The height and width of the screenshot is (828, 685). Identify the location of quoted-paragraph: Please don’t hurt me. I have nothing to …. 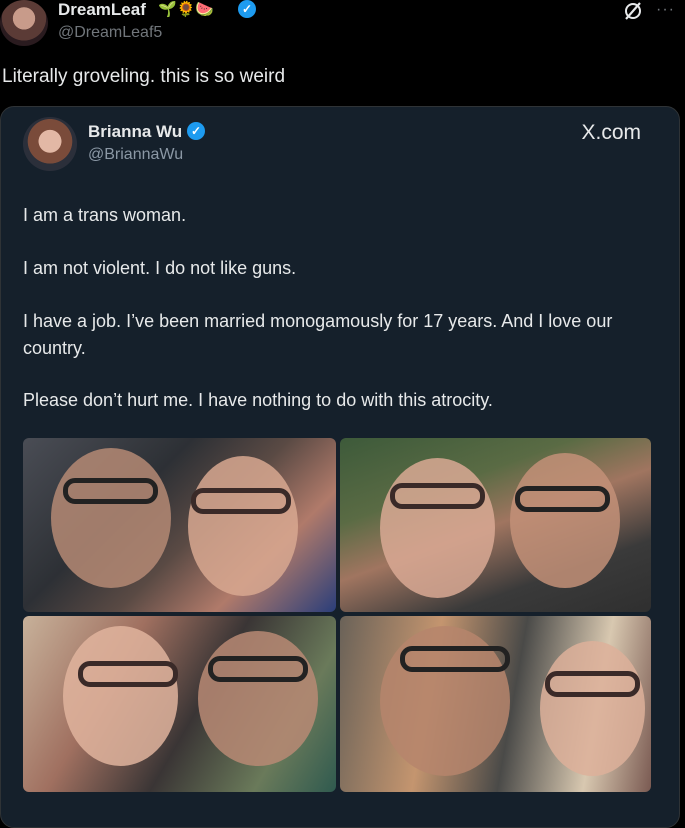
(258, 400).